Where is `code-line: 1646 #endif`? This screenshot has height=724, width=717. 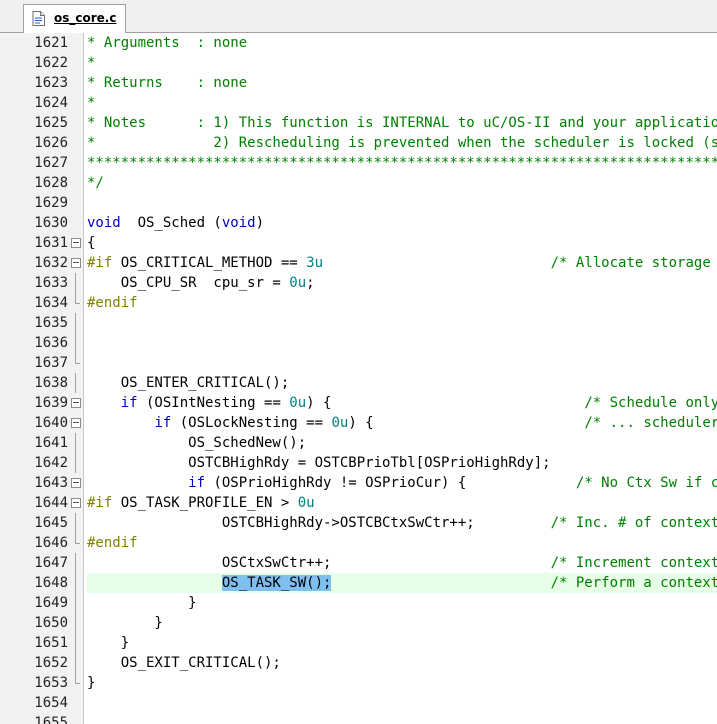 code-line: 1646 #endif is located at coordinates (358, 543).